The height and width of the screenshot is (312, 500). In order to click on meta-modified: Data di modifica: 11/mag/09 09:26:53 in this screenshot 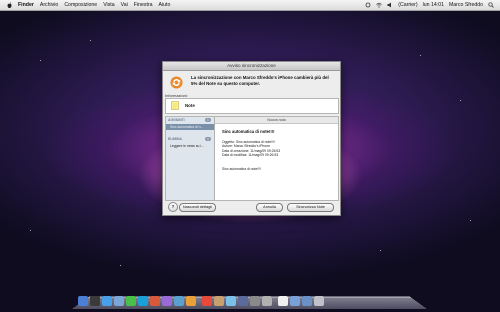, I will do `click(250, 155)`.